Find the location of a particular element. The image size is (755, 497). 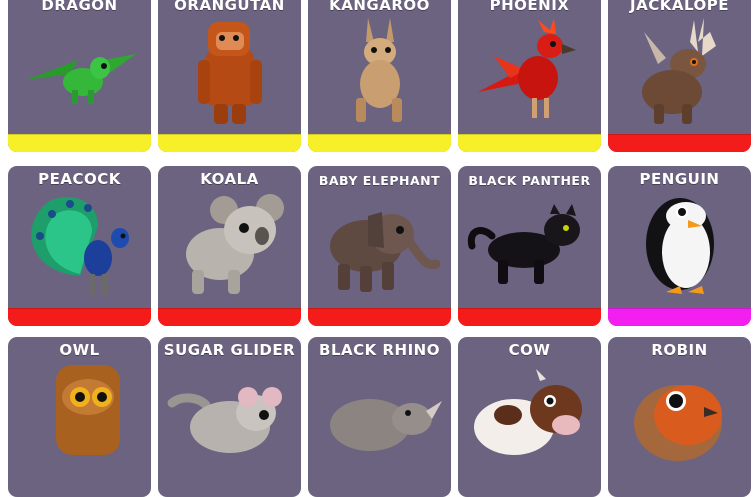

pet-card-robin: ROBIN is located at coordinates (679, 417).